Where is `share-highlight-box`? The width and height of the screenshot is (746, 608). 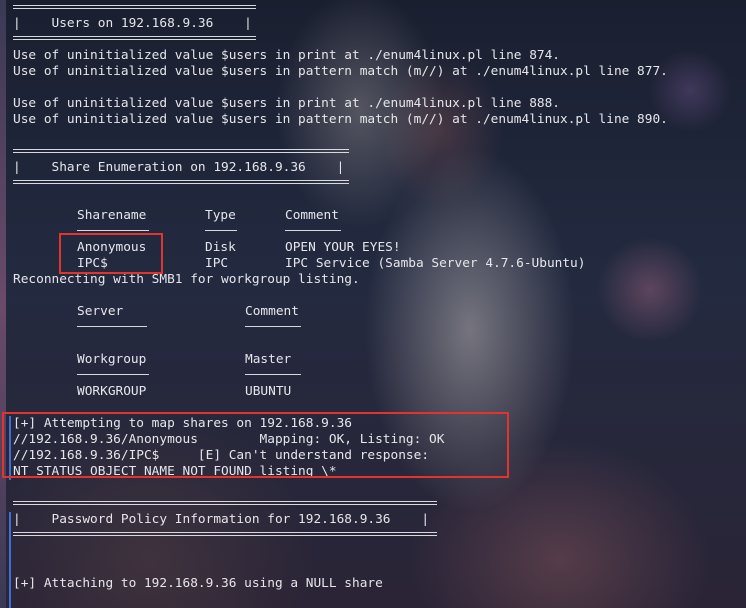 share-highlight-box is located at coordinates (111, 253).